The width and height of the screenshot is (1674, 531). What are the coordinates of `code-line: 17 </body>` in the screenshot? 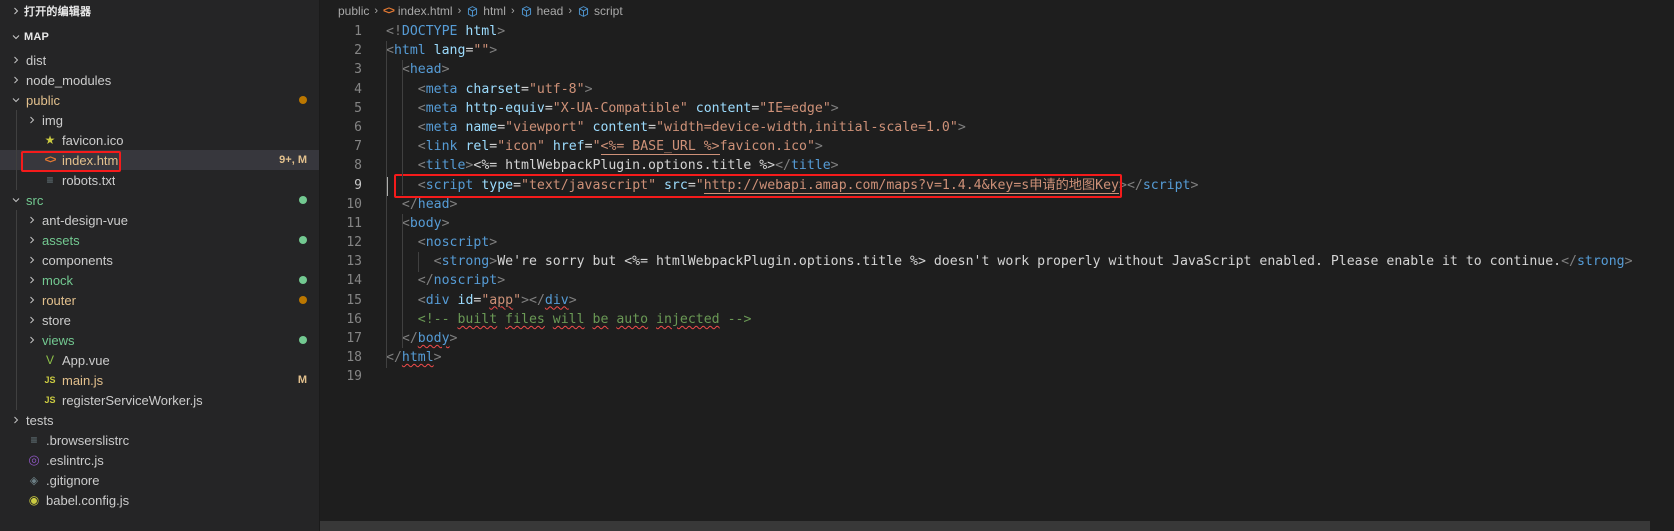 It's located at (997, 338).